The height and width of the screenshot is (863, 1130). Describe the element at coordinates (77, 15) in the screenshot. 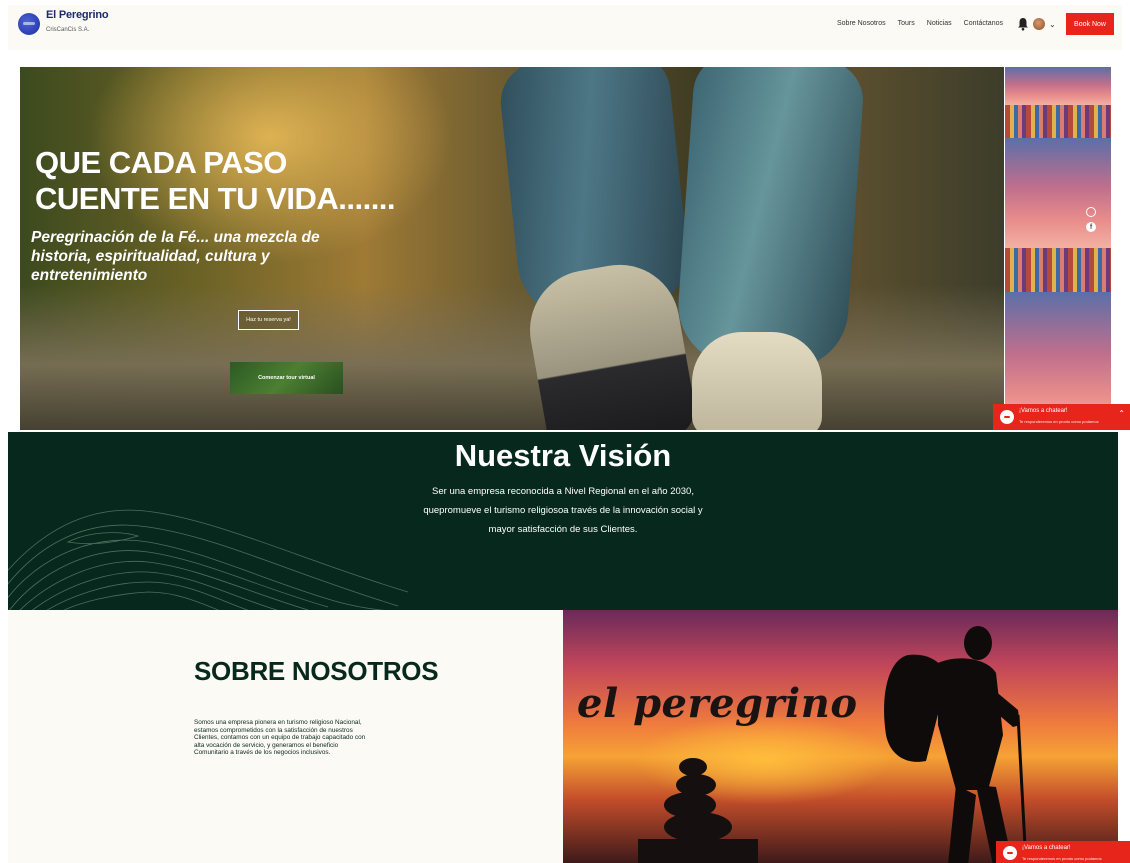

I see `site-title: El Peregrino` at that location.